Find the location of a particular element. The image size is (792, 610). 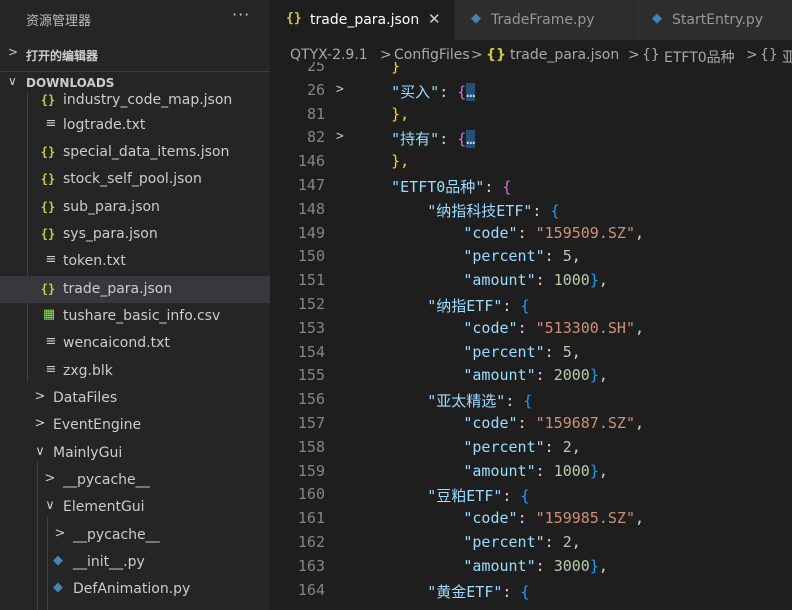

file-name: stock_self_pool.json is located at coordinates (132, 179).